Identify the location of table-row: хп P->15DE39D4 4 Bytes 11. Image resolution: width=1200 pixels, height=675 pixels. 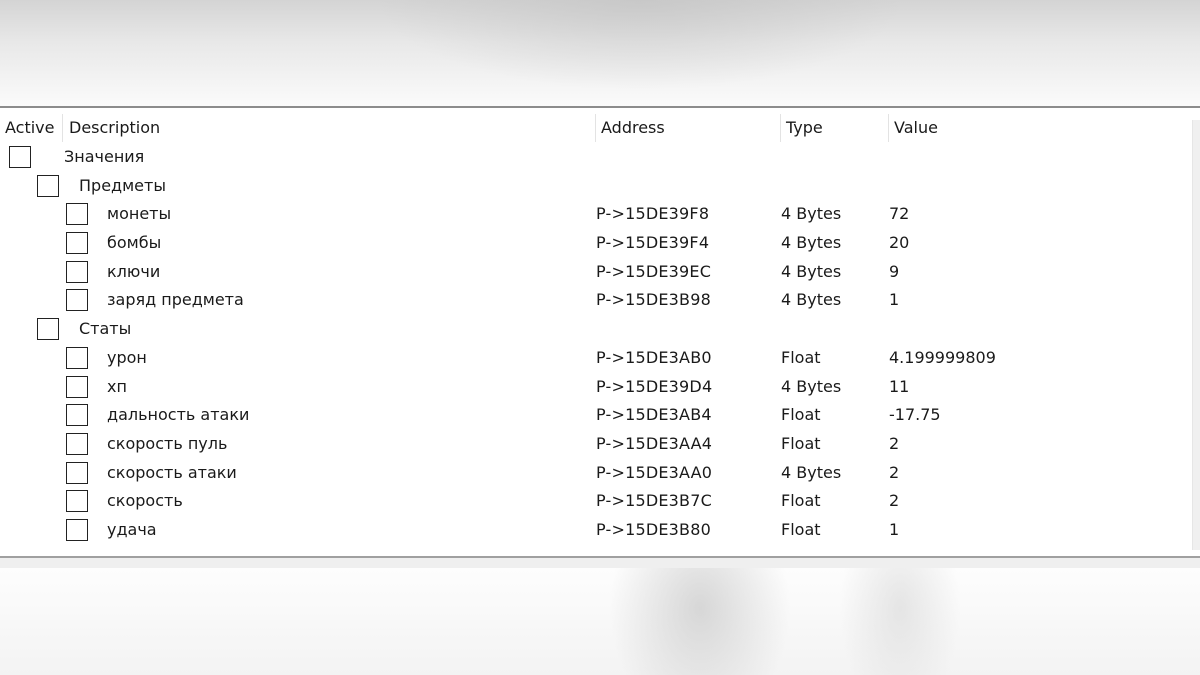
(596, 388).